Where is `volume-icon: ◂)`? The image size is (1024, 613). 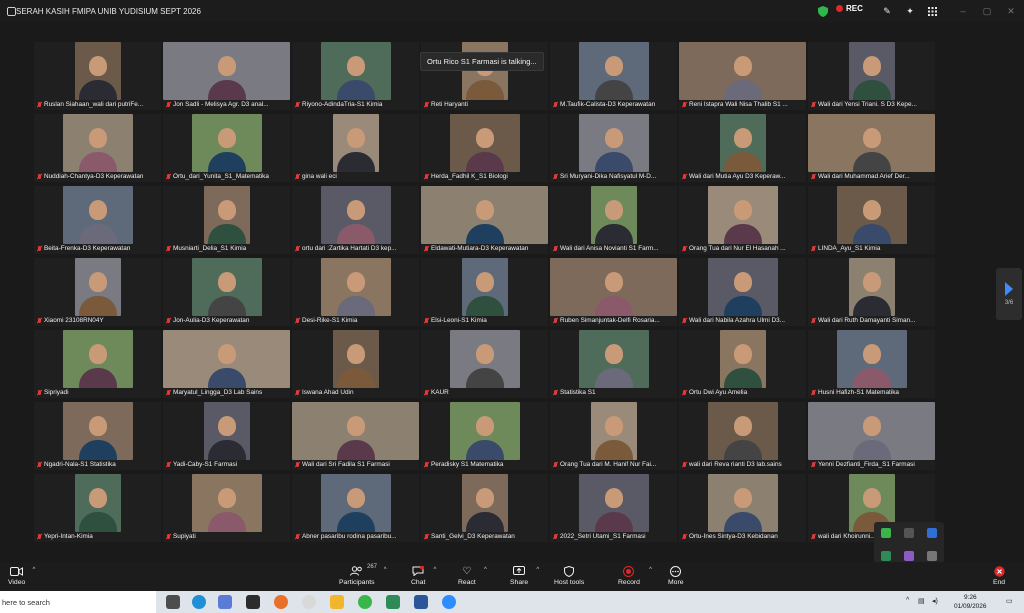
volume-icon: ◂) is located at coordinates (935, 601).